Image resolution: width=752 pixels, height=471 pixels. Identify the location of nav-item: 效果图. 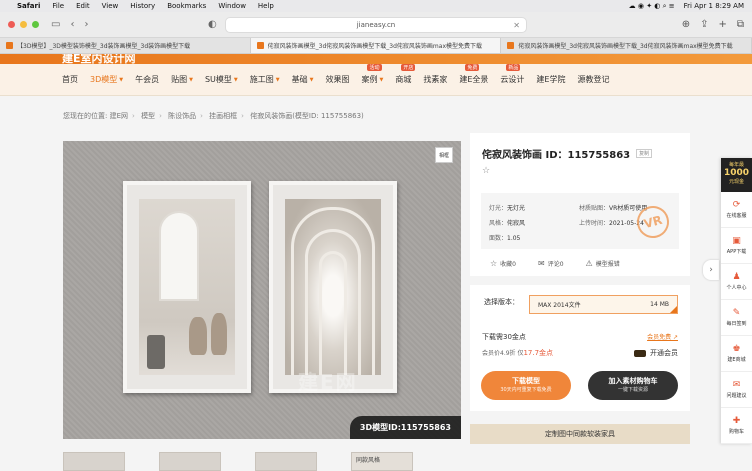
(337, 79).